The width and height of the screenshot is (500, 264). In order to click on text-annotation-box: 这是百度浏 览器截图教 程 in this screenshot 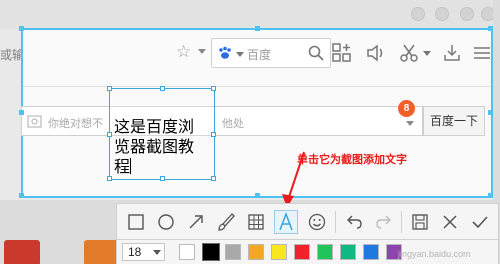, I will do `click(161, 133)`.